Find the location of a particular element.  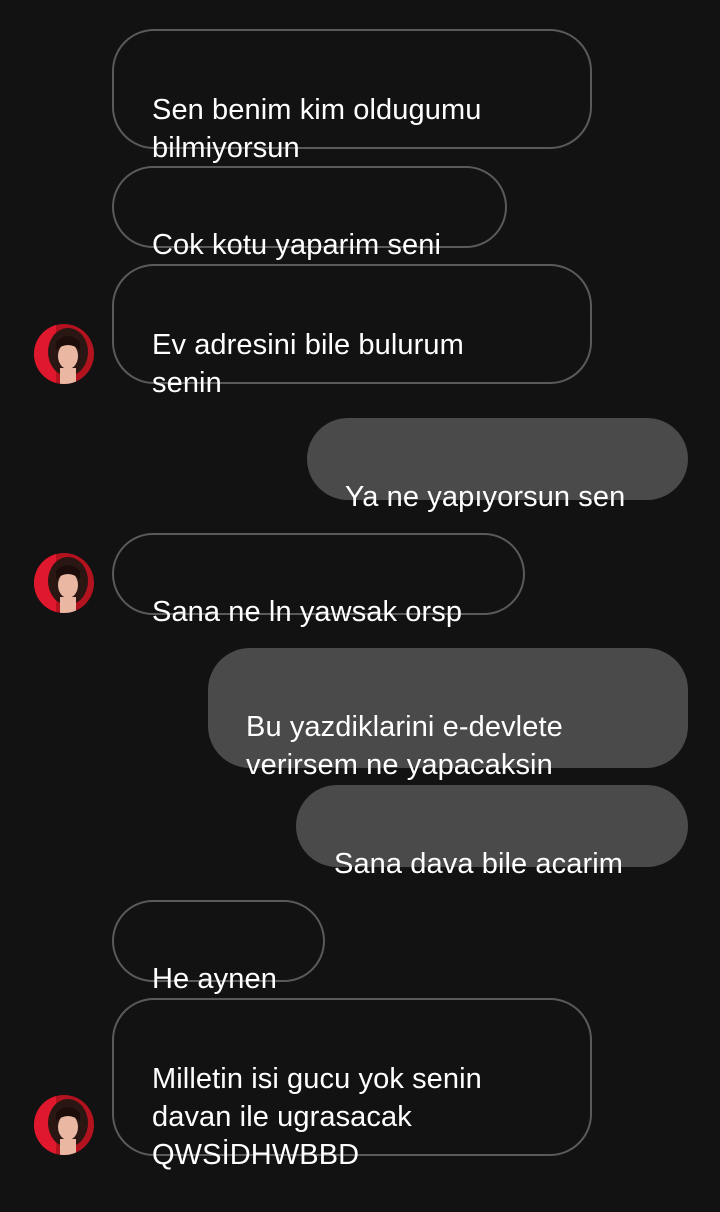

message-text: Ya ne yapıyorsun sen is located at coordinates (485, 497).